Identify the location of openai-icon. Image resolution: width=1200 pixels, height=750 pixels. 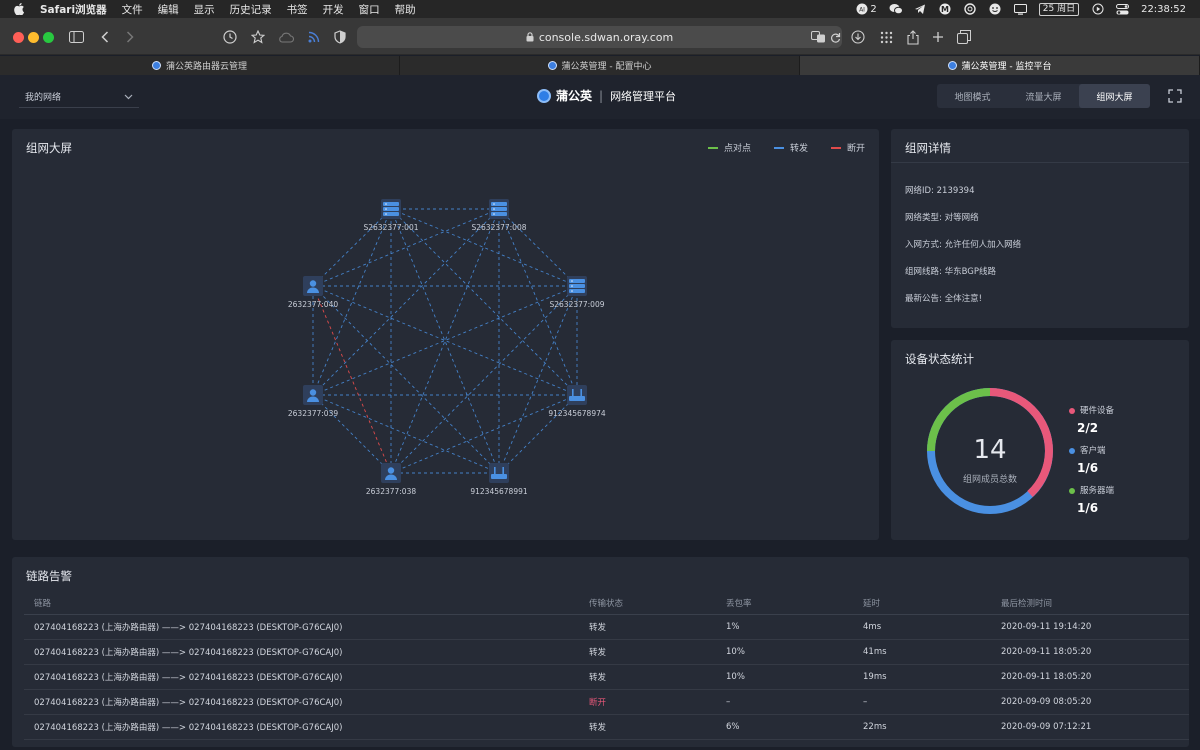
(970, 9).